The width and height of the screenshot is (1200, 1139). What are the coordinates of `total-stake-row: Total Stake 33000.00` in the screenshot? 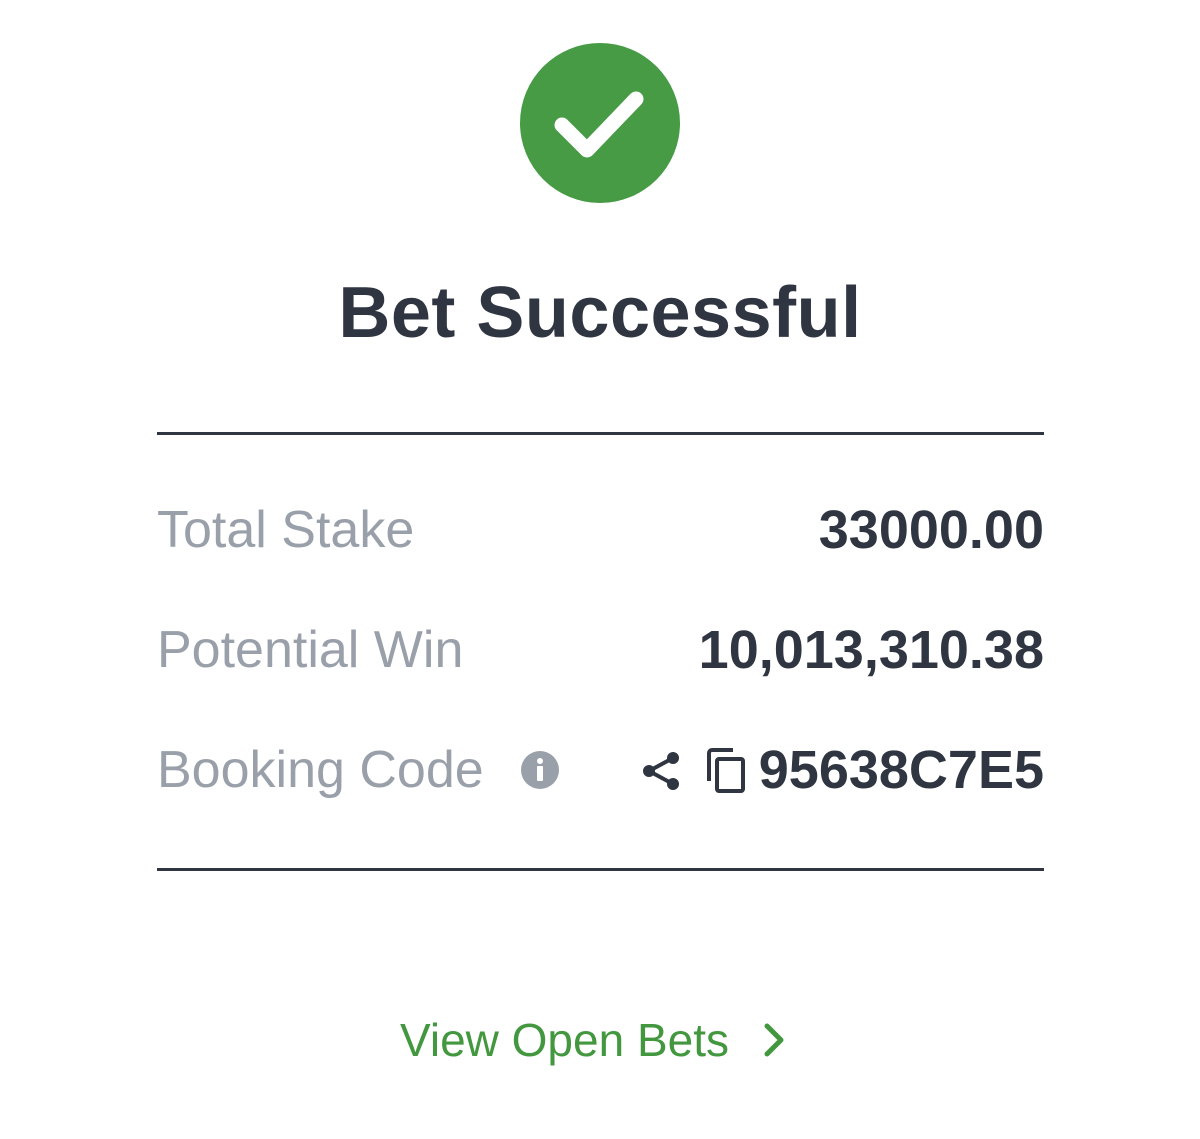 It's located at (600, 530).